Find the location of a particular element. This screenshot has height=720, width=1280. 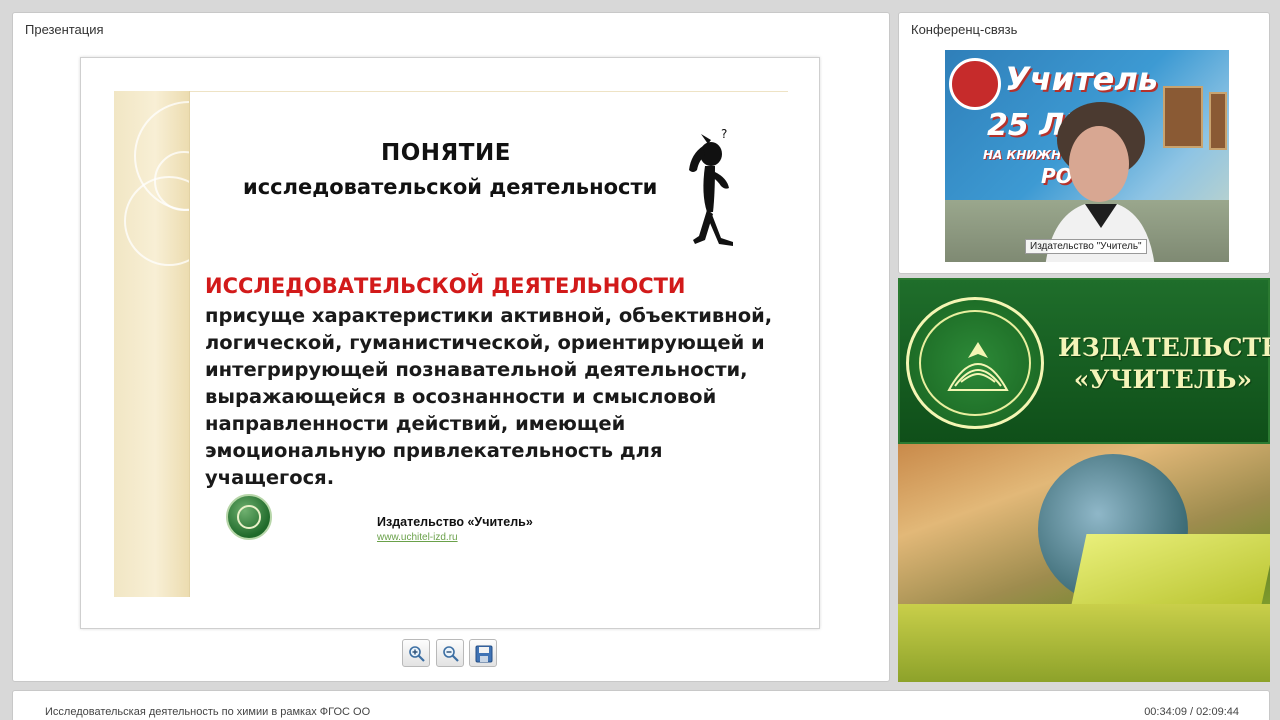

save-button is located at coordinates (483, 653).